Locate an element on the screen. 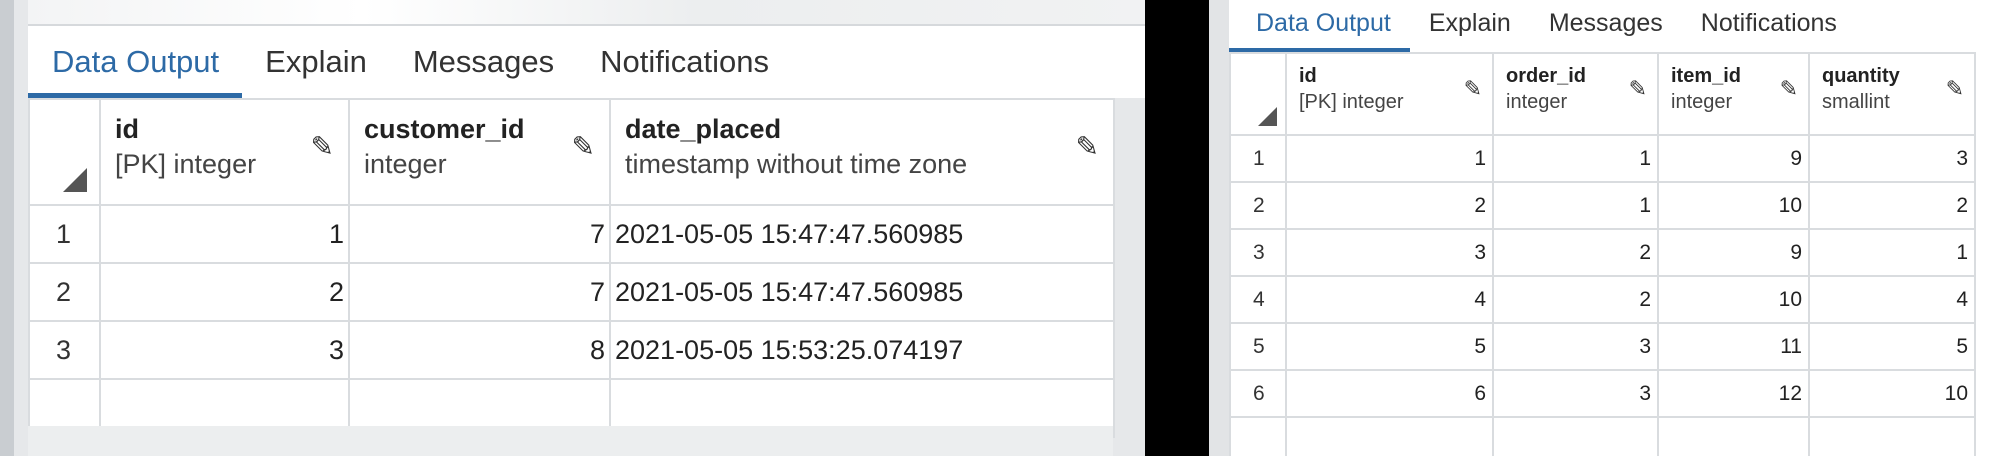 The width and height of the screenshot is (2000, 456). row-number: 6 is located at coordinates (1258, 393).